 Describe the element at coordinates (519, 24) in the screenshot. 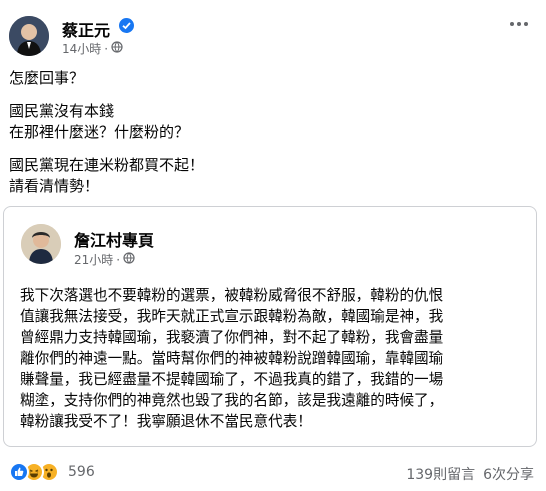

I see `more-options-icon` at that location.